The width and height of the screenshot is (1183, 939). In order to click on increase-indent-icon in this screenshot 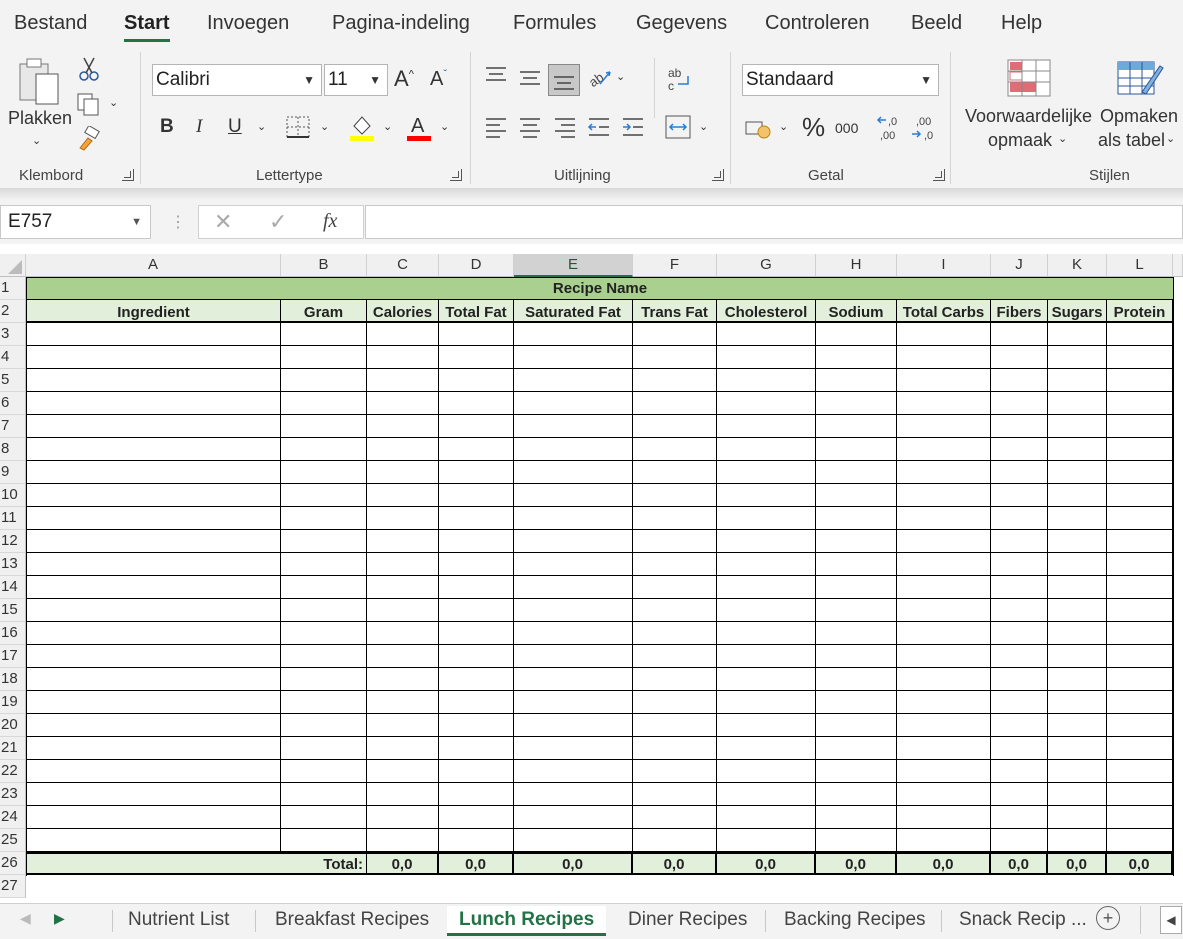, I will do `click(633, 127)`.